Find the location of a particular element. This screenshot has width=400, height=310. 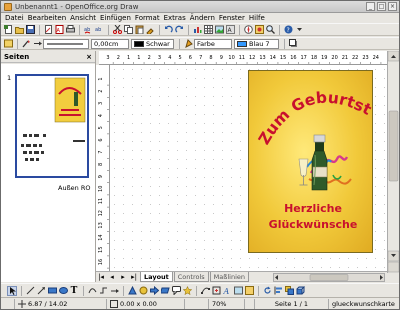

maximize-button: □ is located at coordinates (381, 6).